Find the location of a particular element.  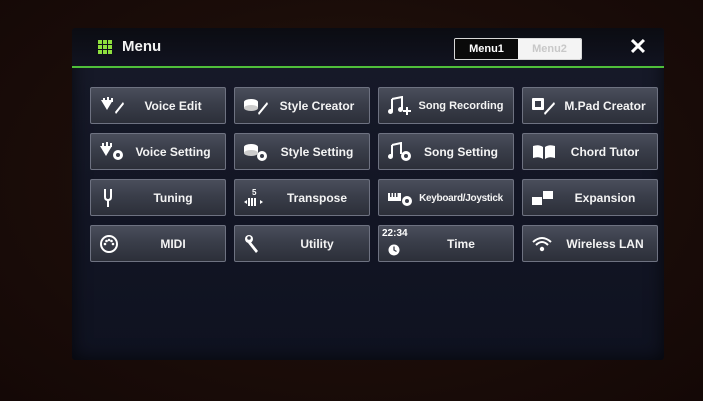

button-label: Transpose is located at coordinates (317, 198).